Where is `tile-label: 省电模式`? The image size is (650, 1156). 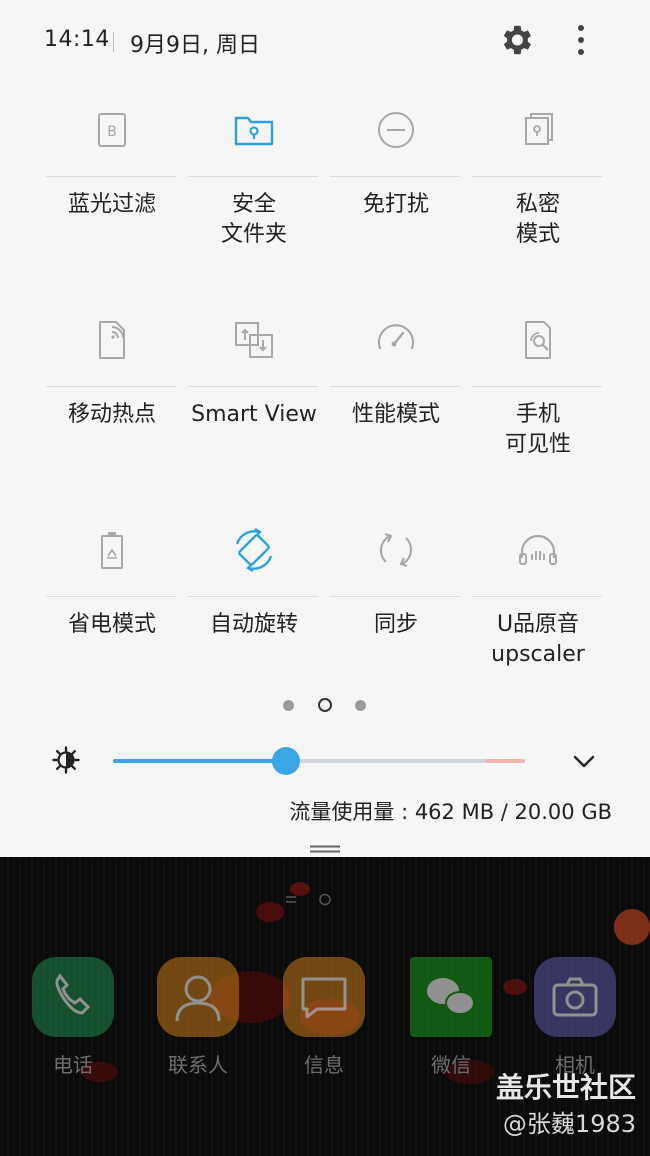 tile-label: 省电模式 is located at coordinates (112, 625).